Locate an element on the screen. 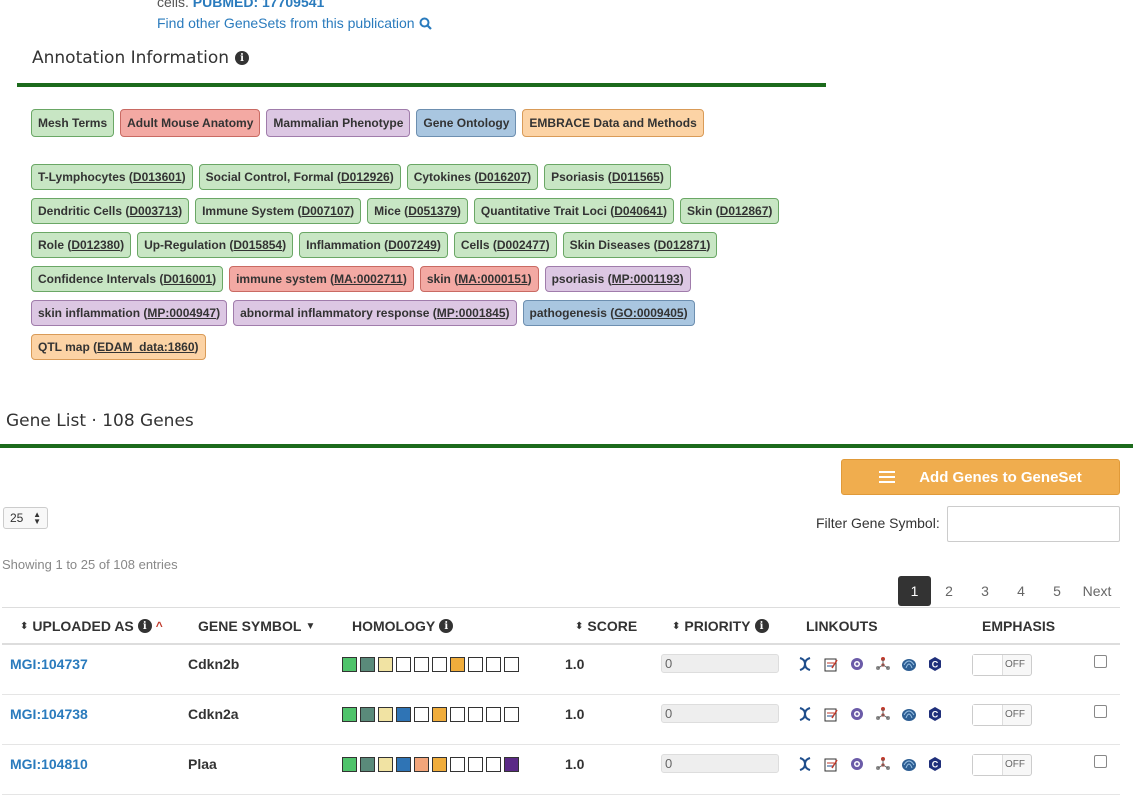 Image resolution: width=1133 pixels, height=795 pixels. tag-id-link: D007107 is located at coordinates (325, 211).